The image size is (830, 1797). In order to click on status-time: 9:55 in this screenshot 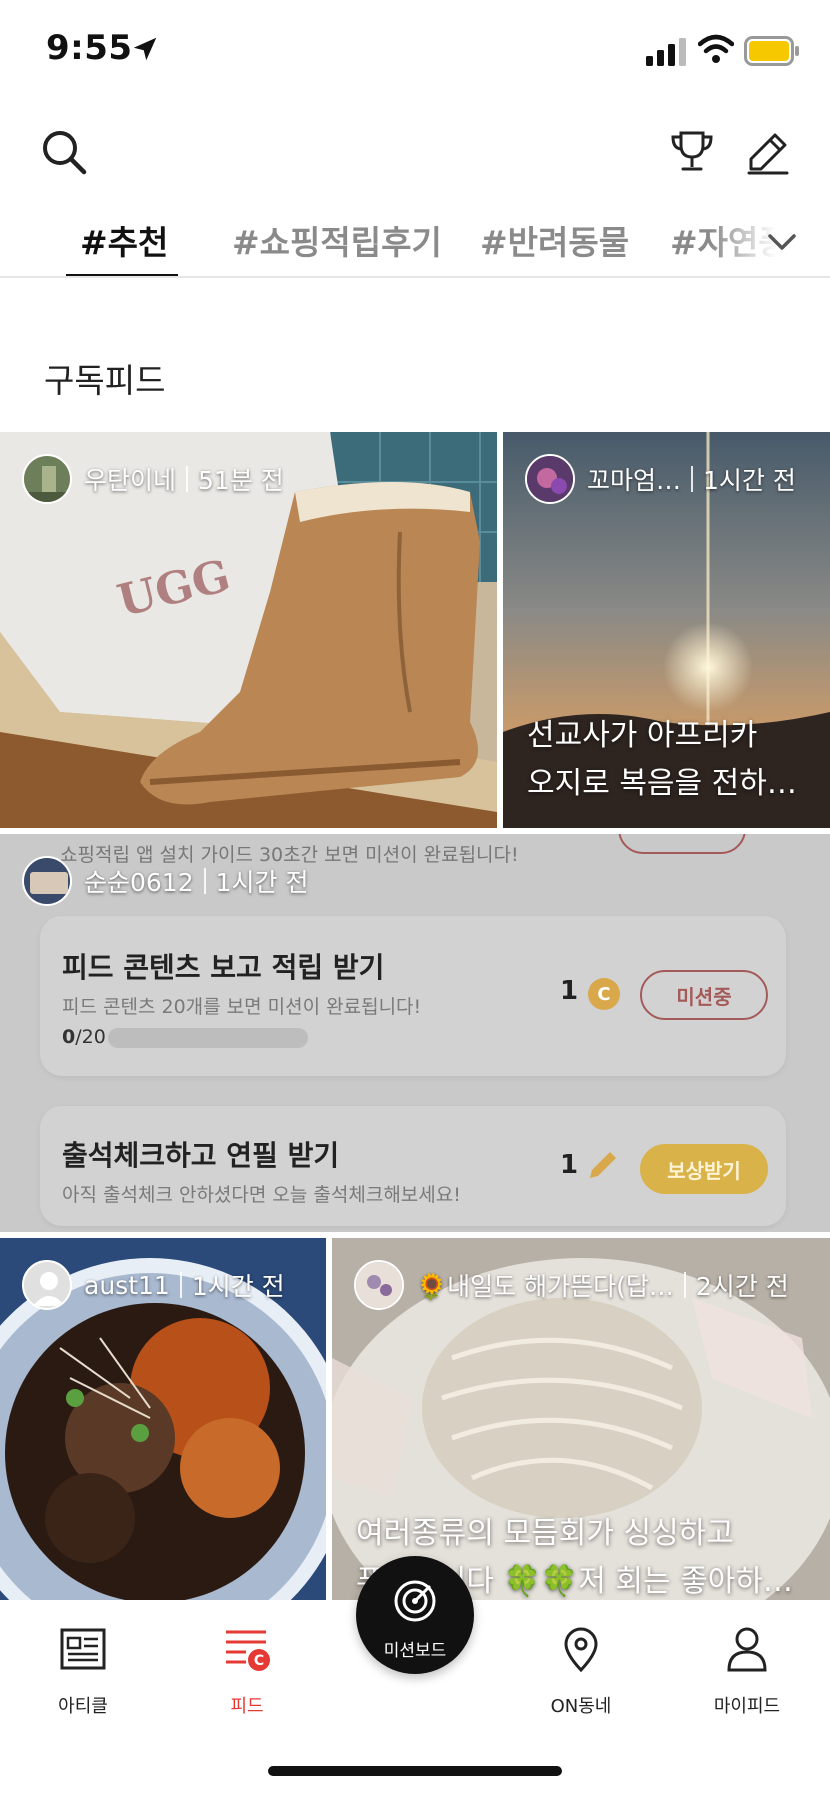, I will do `click(89, 48)`.